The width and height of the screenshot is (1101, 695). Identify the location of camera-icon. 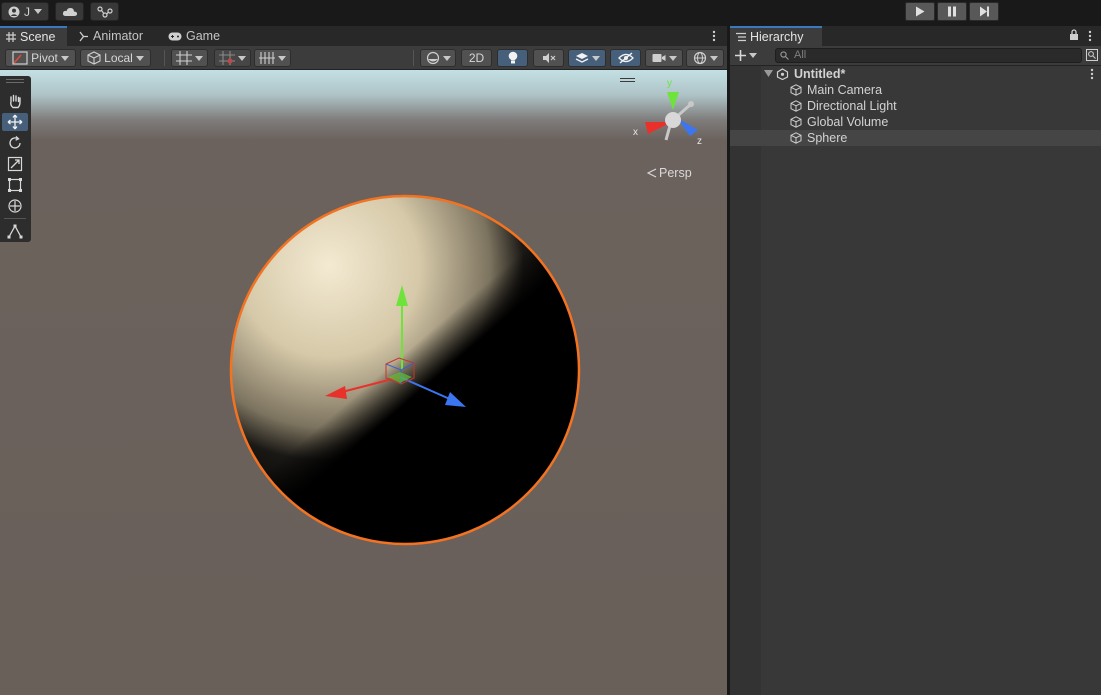
(658, 58).